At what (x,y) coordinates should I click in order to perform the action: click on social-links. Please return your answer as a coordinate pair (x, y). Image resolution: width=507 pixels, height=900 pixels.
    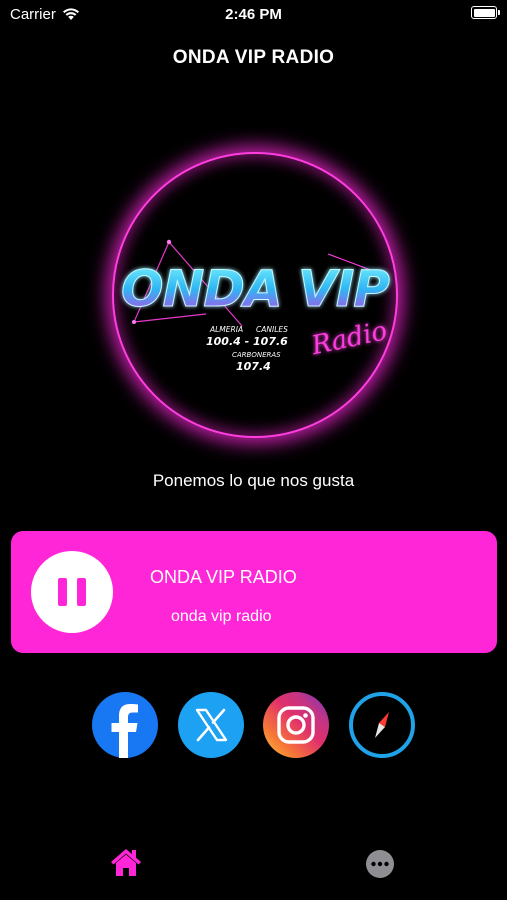
    Looking at the image, I should click on (253, 725).